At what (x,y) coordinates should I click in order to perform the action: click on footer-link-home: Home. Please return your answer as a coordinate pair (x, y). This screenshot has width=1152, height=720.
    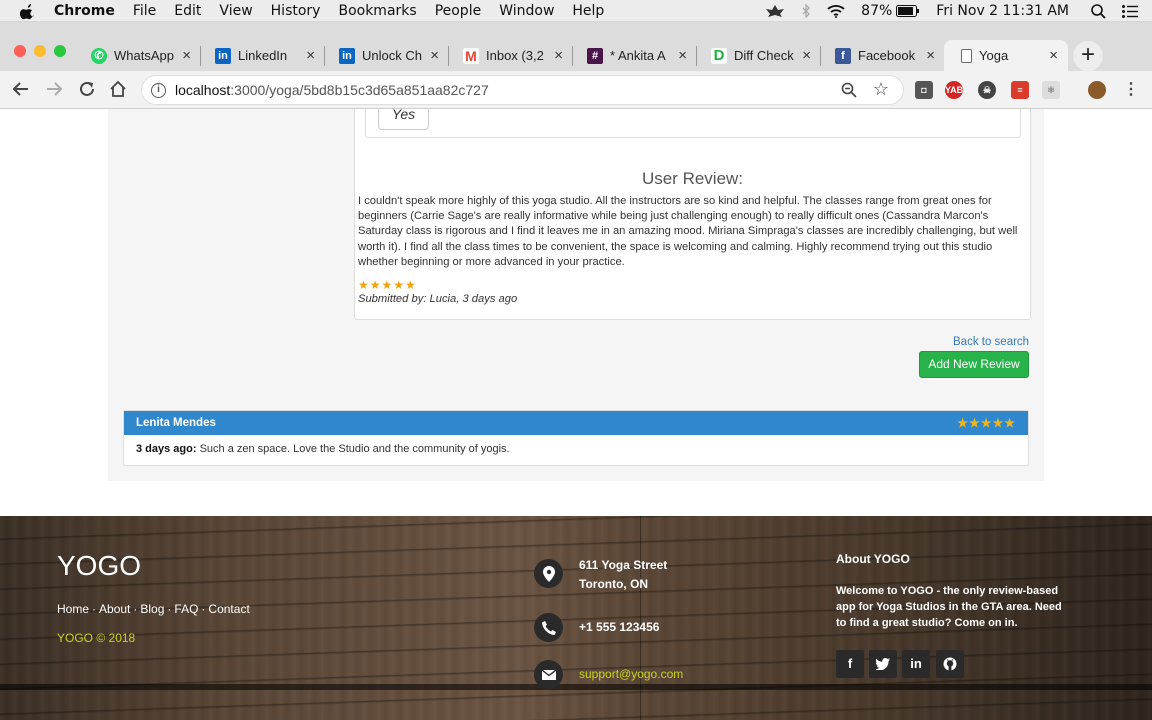
    Looking at the image, I should click on (73, 609).